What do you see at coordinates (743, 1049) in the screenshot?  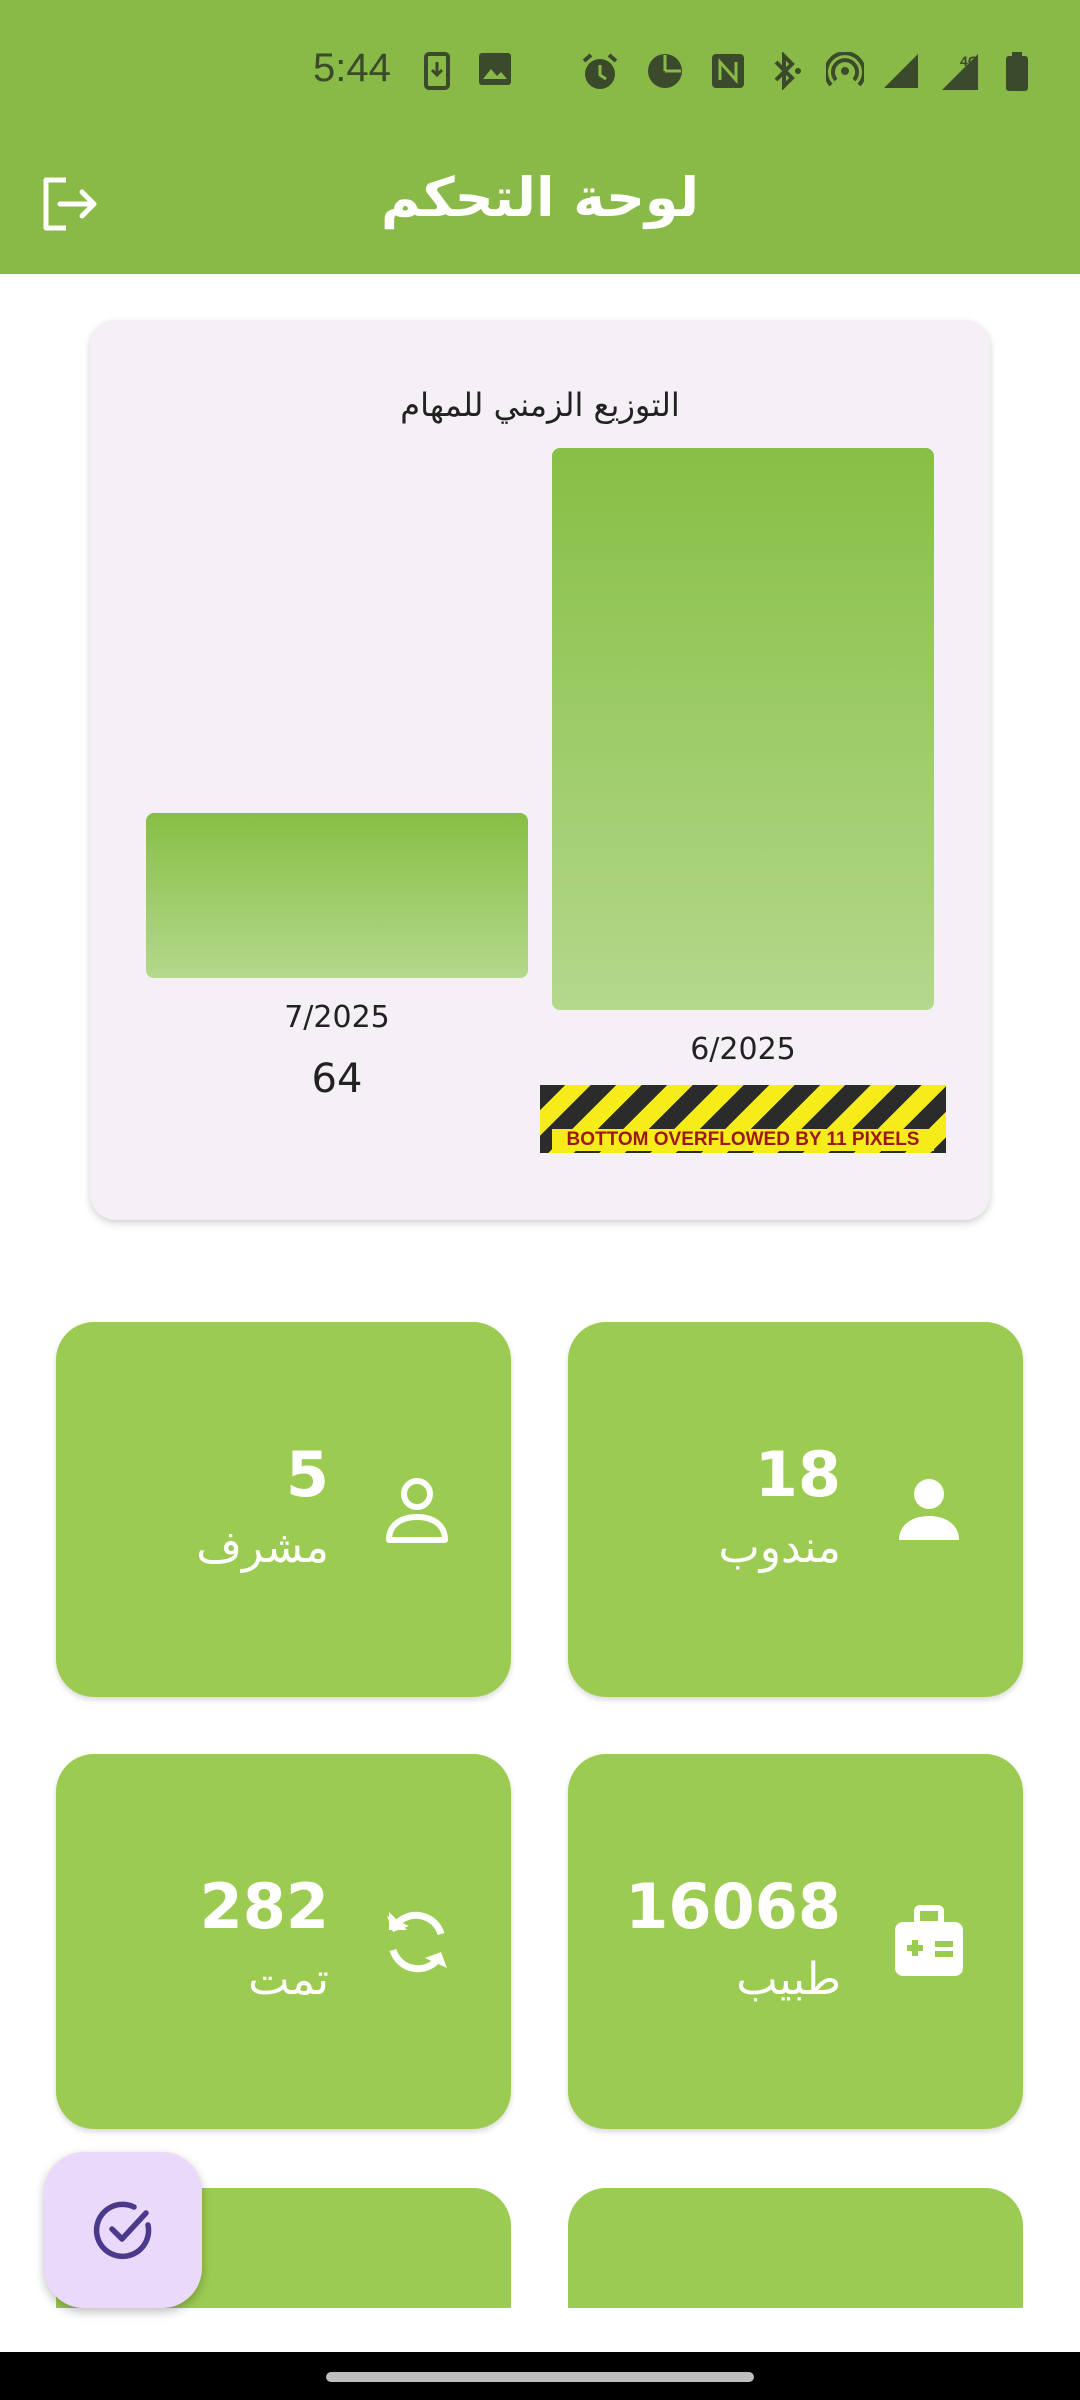 I see `bar-category-label: 6/2025` at bounding box center [743, 1049].